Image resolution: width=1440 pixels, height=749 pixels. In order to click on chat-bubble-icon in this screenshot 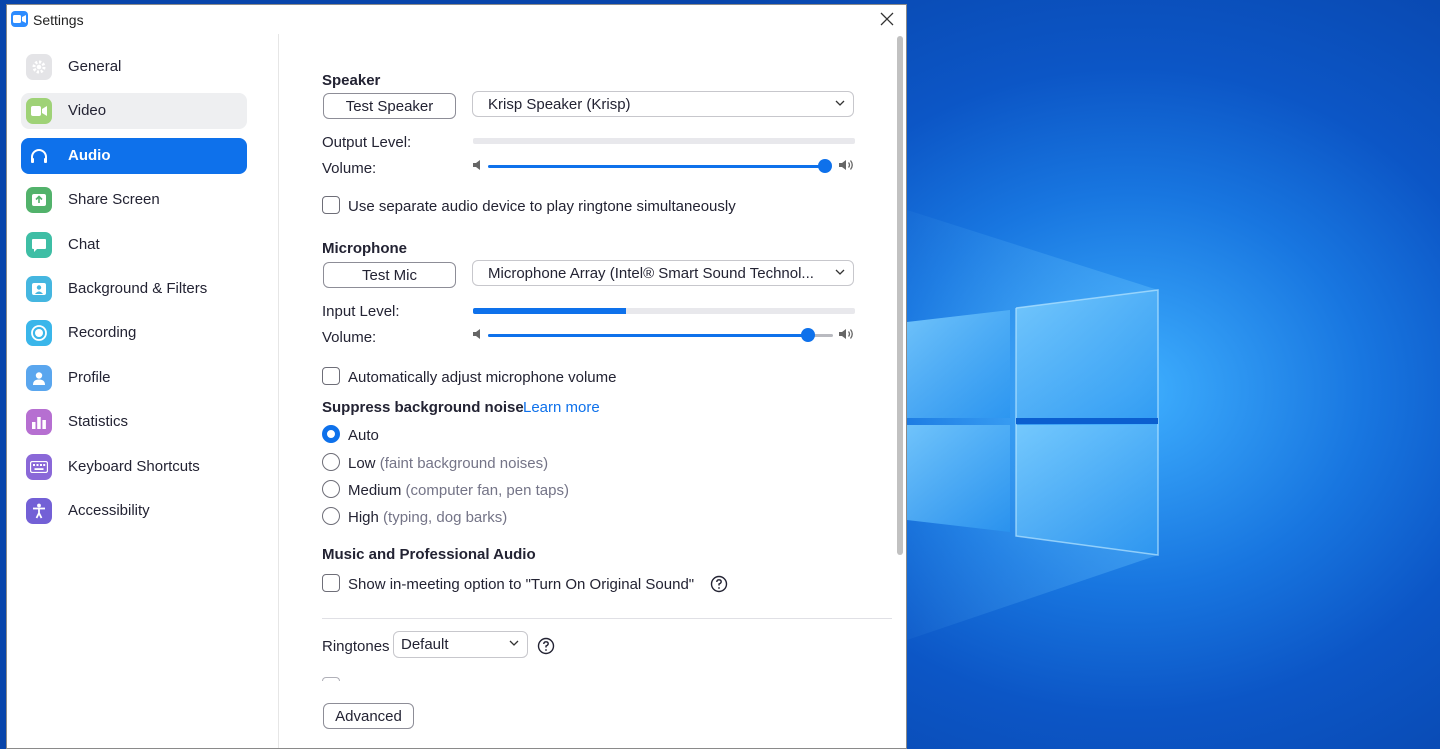, I will do `click(39, 245)`.